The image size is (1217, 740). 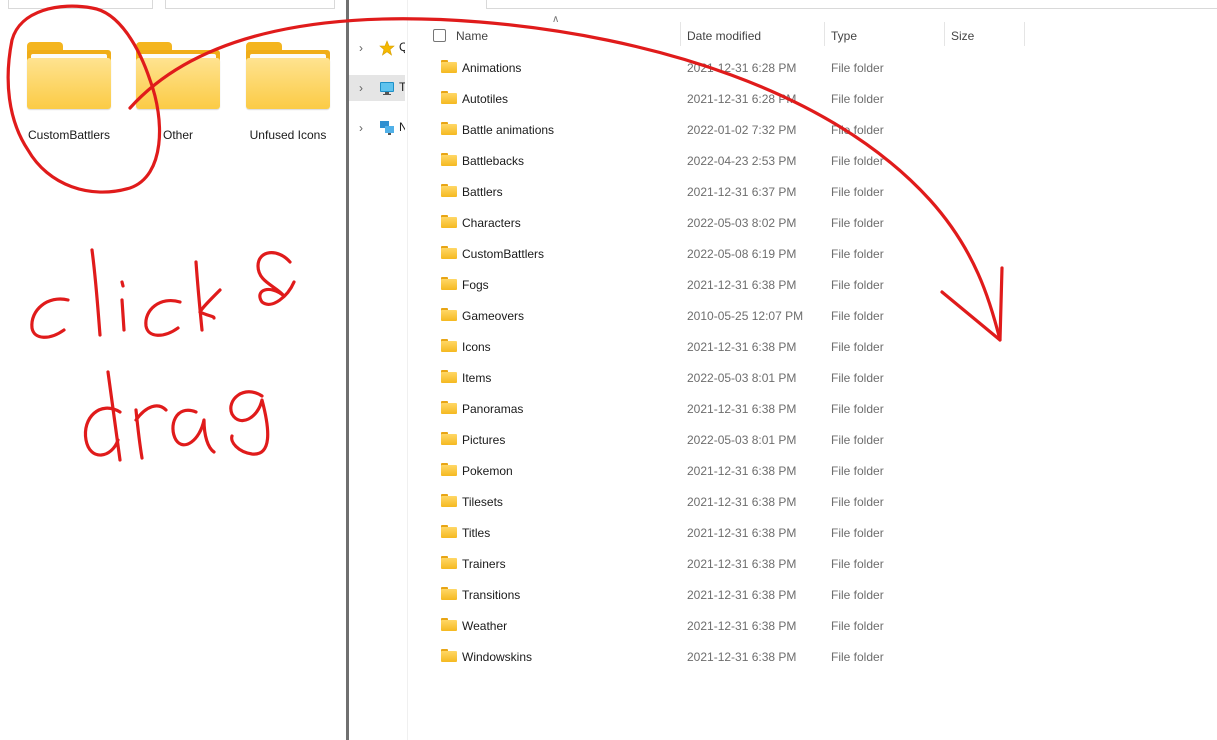 I want to click on monitor-icon, so click(x=387, y=88).